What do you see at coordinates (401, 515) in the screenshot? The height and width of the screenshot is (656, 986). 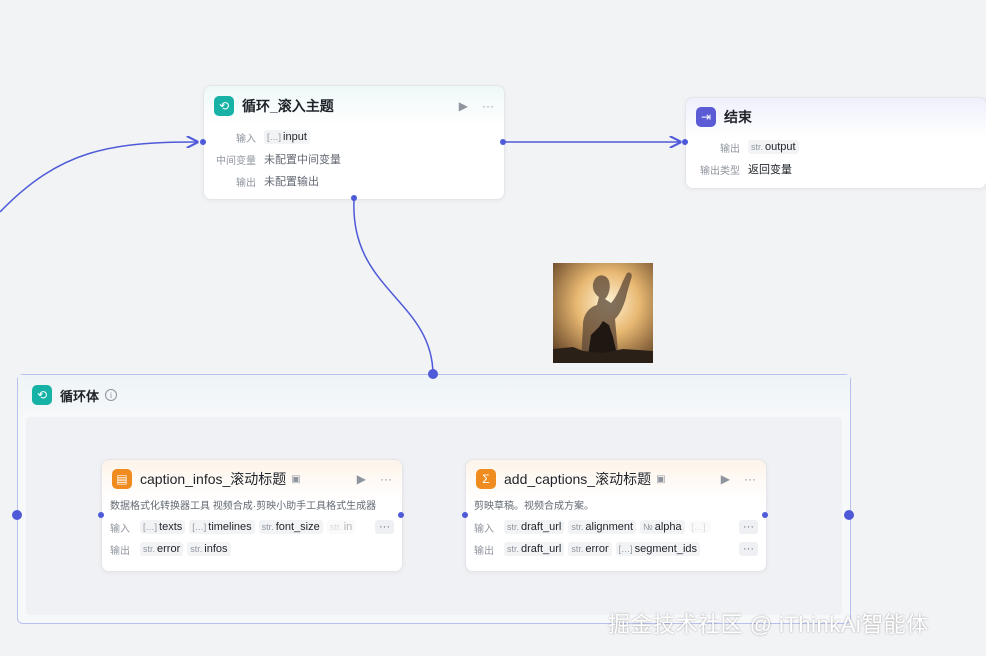 I see `caption-out-port` at bounding box center [401, 515].